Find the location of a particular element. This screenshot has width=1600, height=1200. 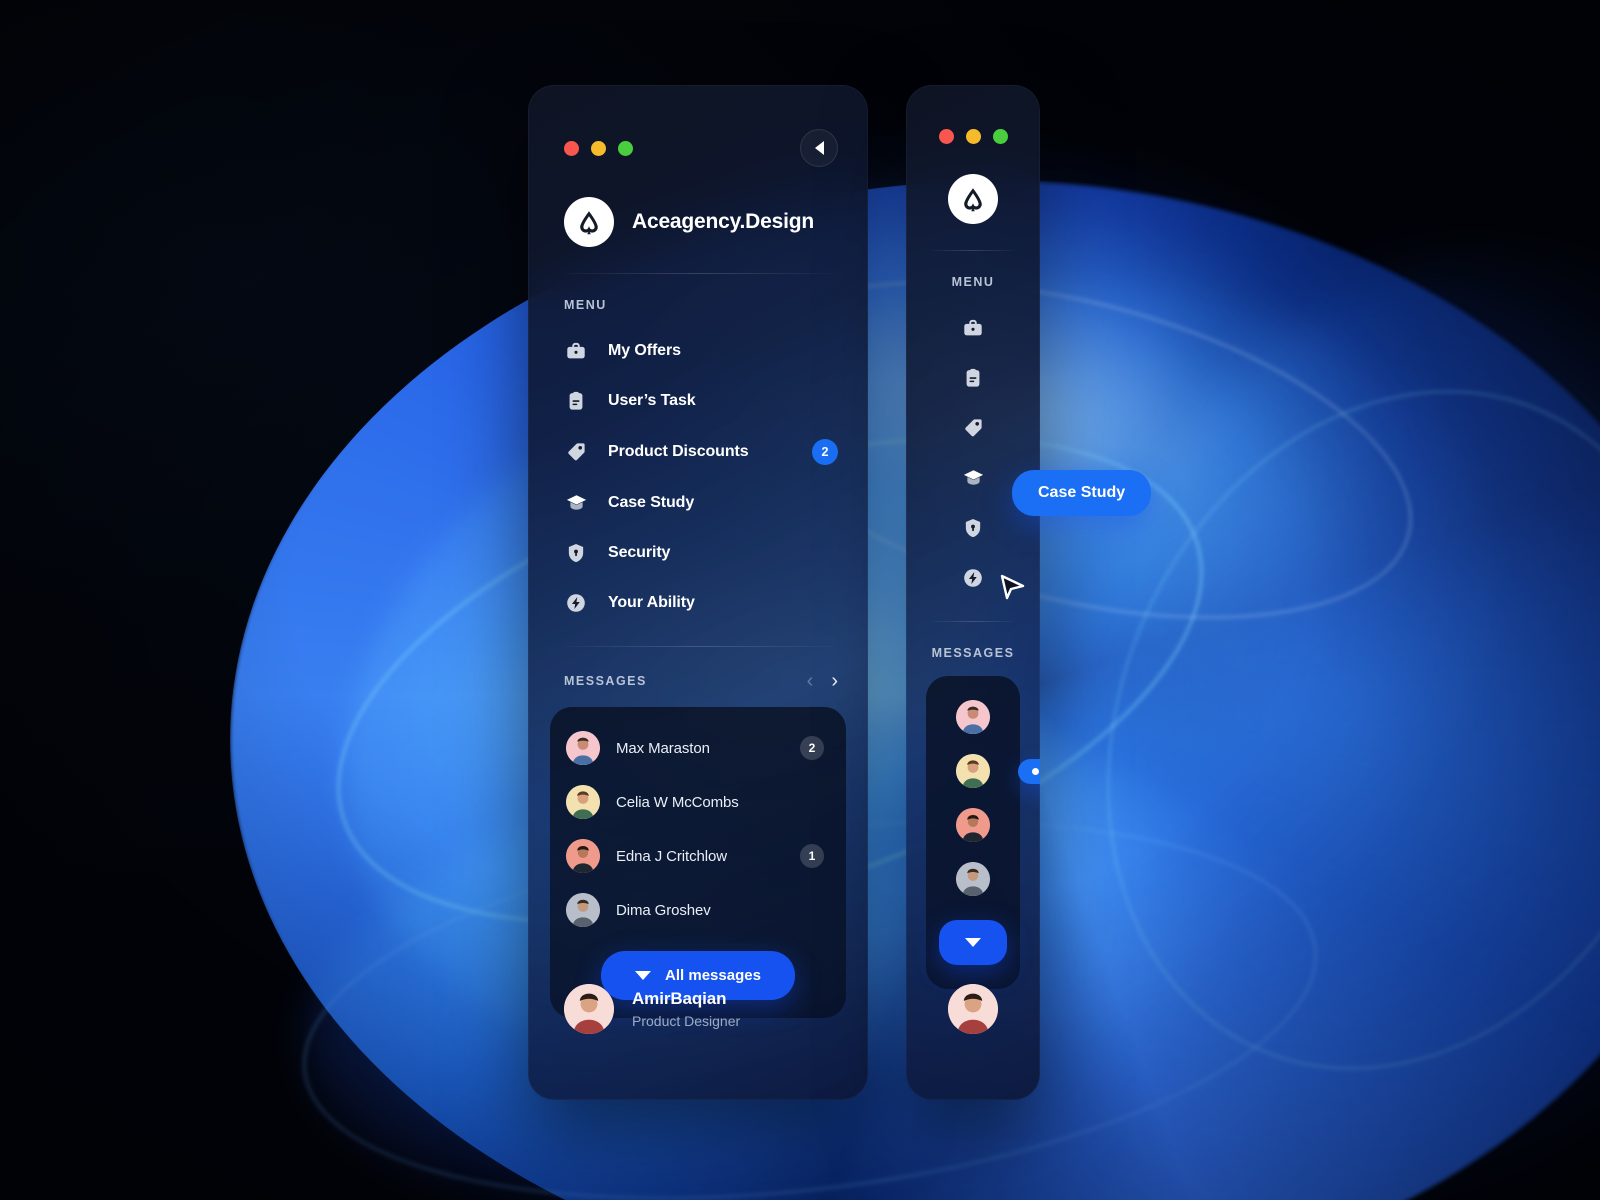

main-menu-collapsed is located at coordinates (973, 446).